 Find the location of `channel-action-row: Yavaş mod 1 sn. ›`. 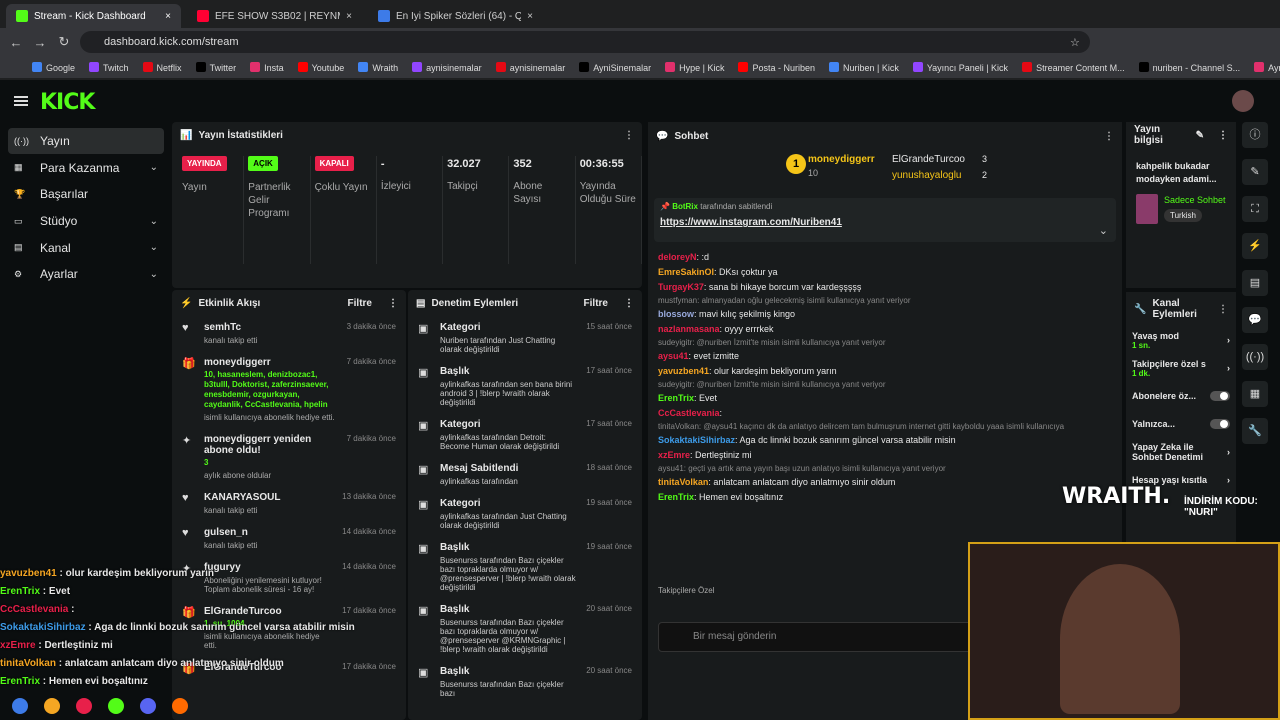

channel-action-row: Yavaş mod 1 sn. › is located at coordinates (1181, 340).